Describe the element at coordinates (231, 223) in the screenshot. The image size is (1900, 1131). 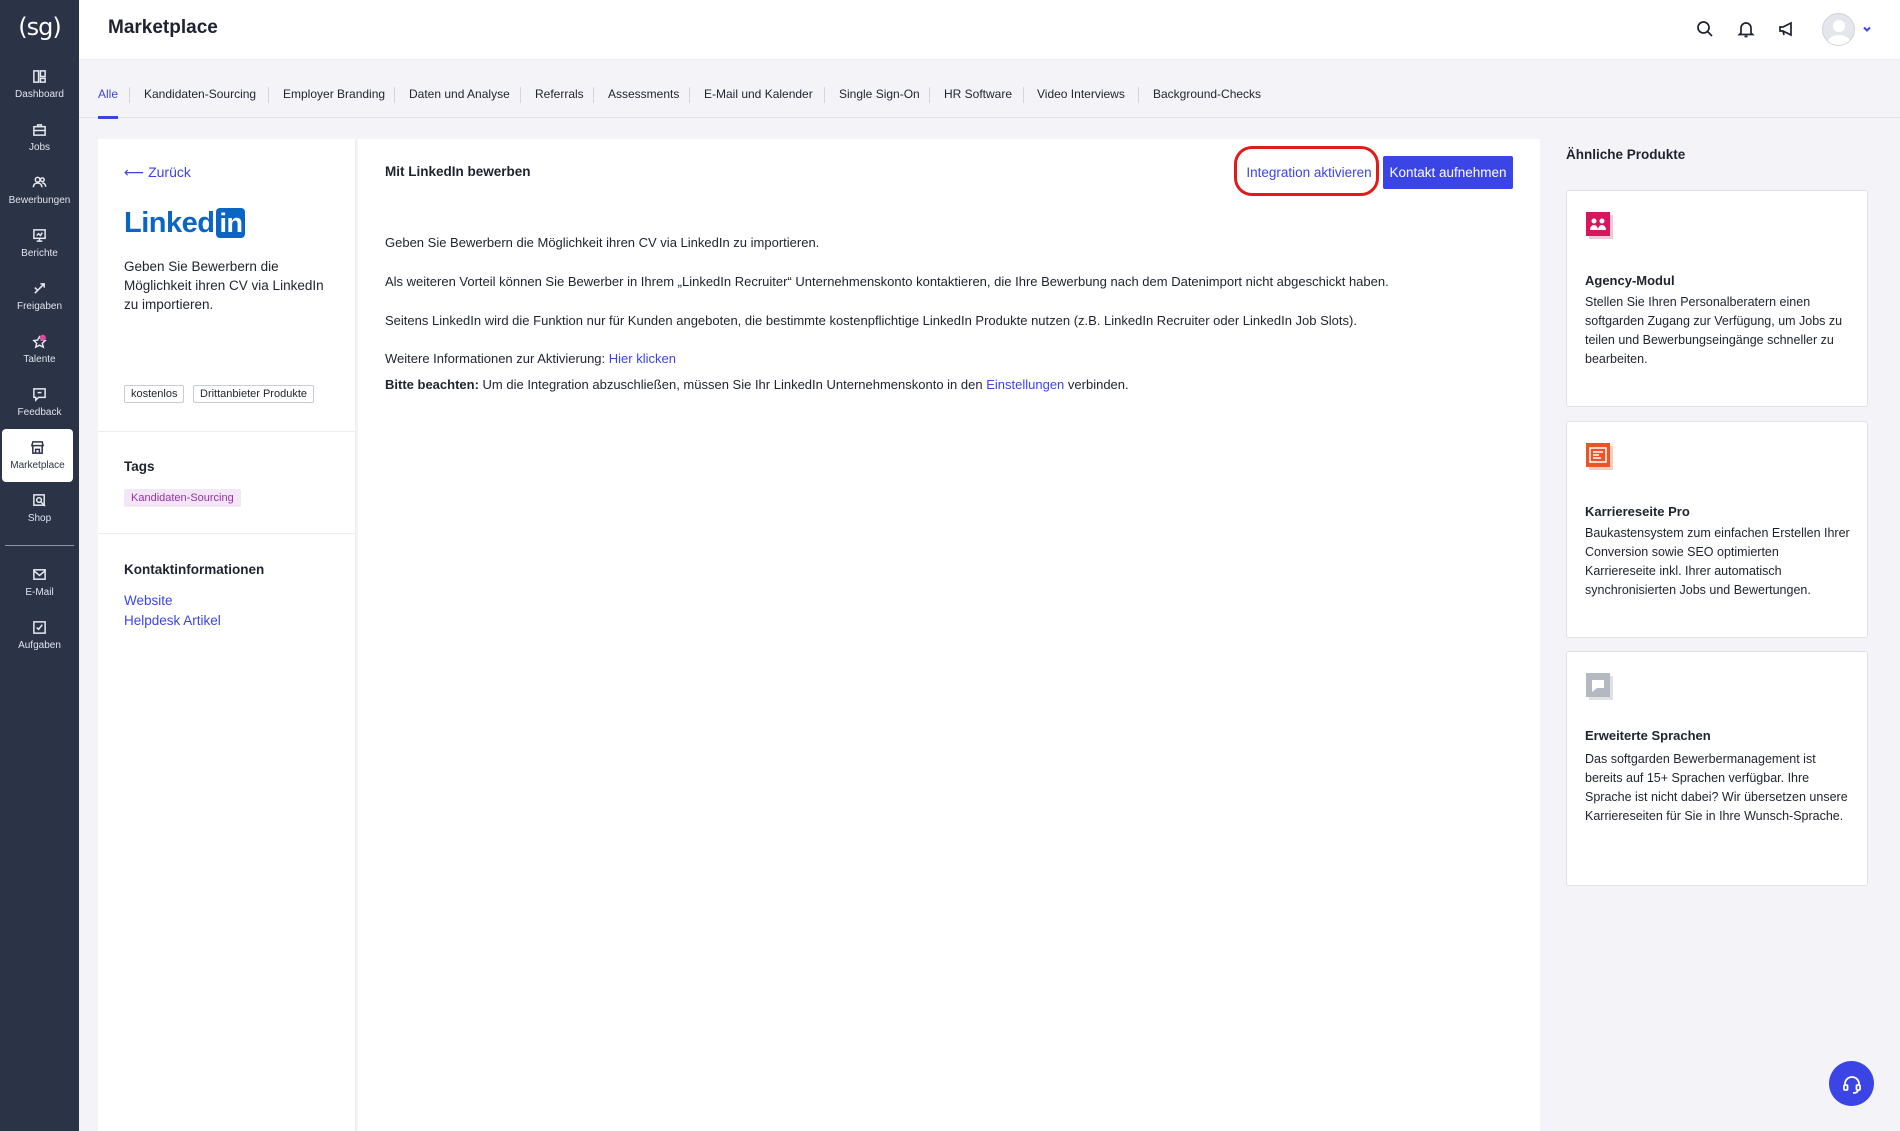
I see `linkedin-logo-in: in` at that location.